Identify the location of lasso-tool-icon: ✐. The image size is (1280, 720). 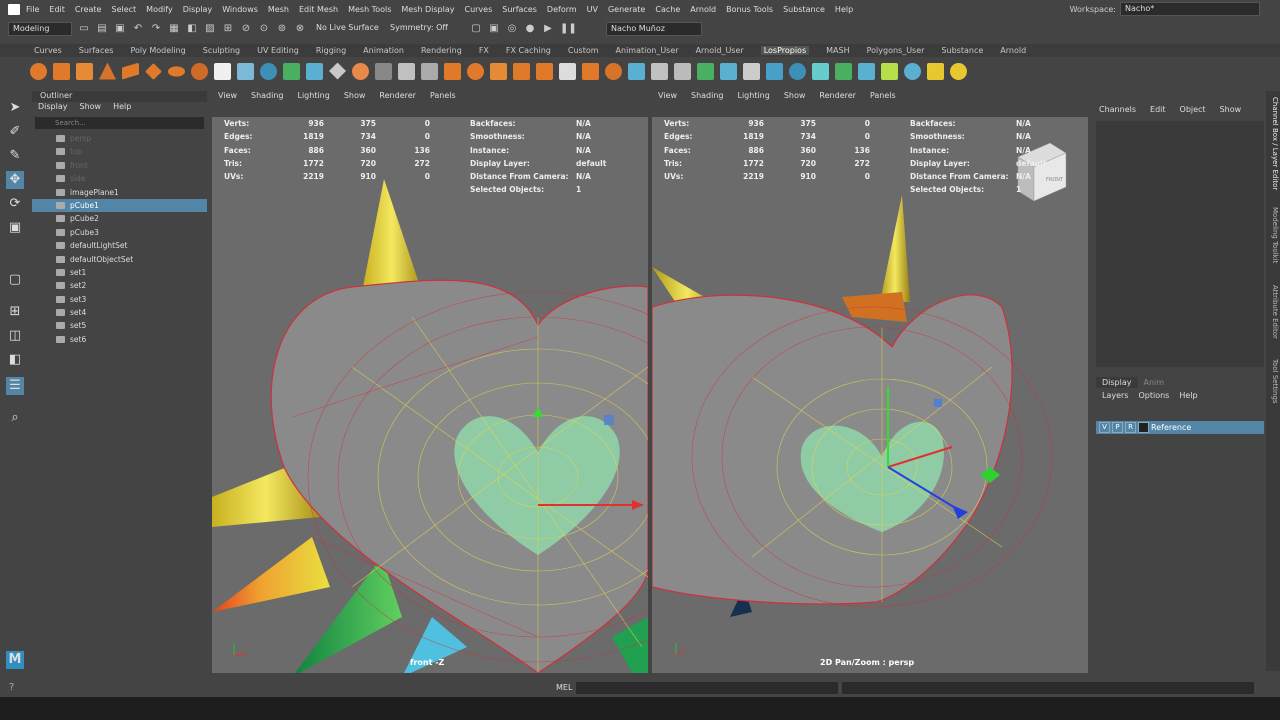
(15, 132).